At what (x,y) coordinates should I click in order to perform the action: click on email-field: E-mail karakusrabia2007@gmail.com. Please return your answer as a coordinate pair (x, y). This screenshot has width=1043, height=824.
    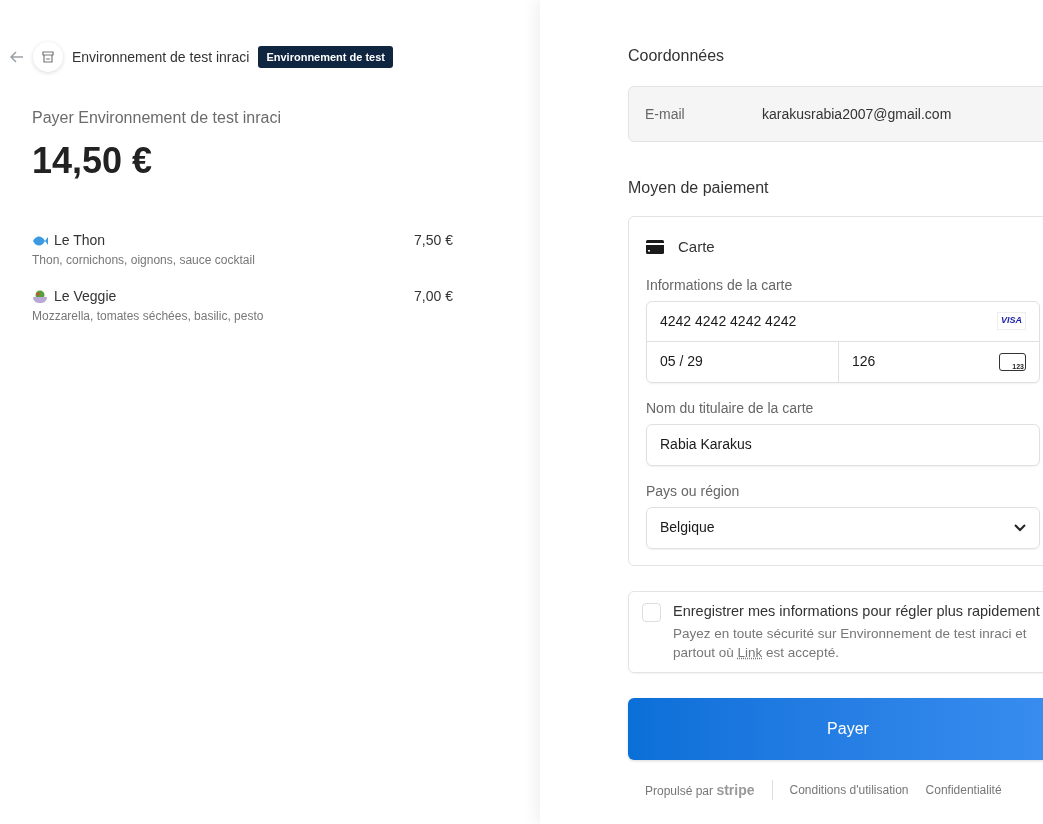
    Looking at the image, I should click on (835, 114).